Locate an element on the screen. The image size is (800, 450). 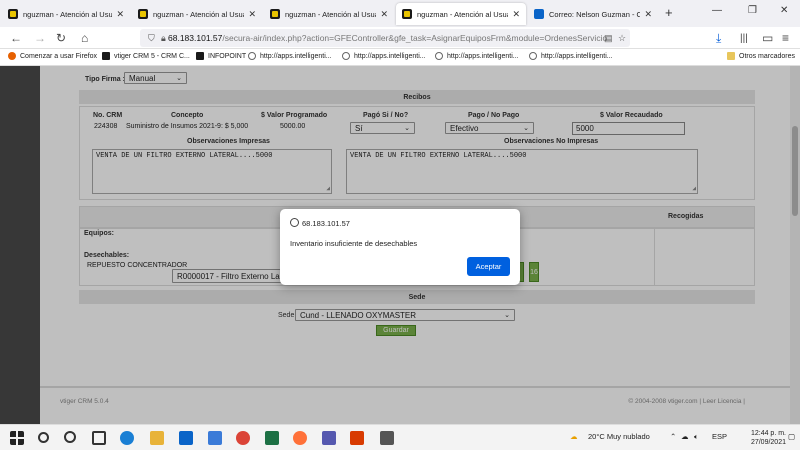
store-icon is located at coordinates (215, 438).